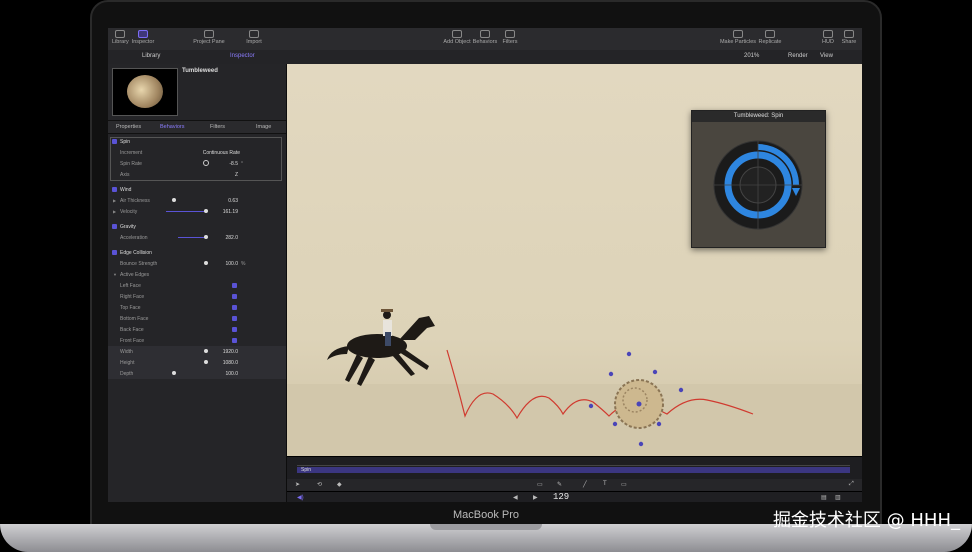 The width and height of the screenshot is (972, 552). Describe the element at coordinates (585, 484) in the screenshot. I see `line-tool-icon: ╱` at that location.